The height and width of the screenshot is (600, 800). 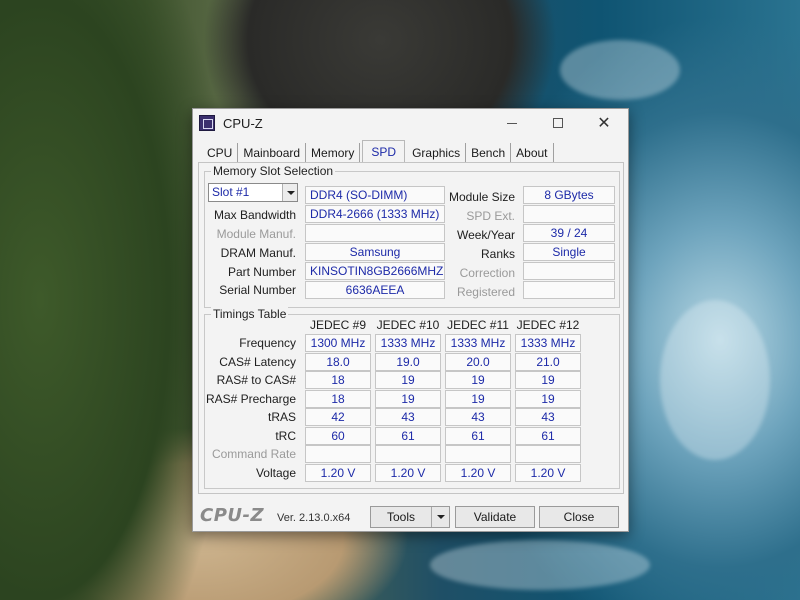 I want to click on correction-value, so click(x=569, y=271).